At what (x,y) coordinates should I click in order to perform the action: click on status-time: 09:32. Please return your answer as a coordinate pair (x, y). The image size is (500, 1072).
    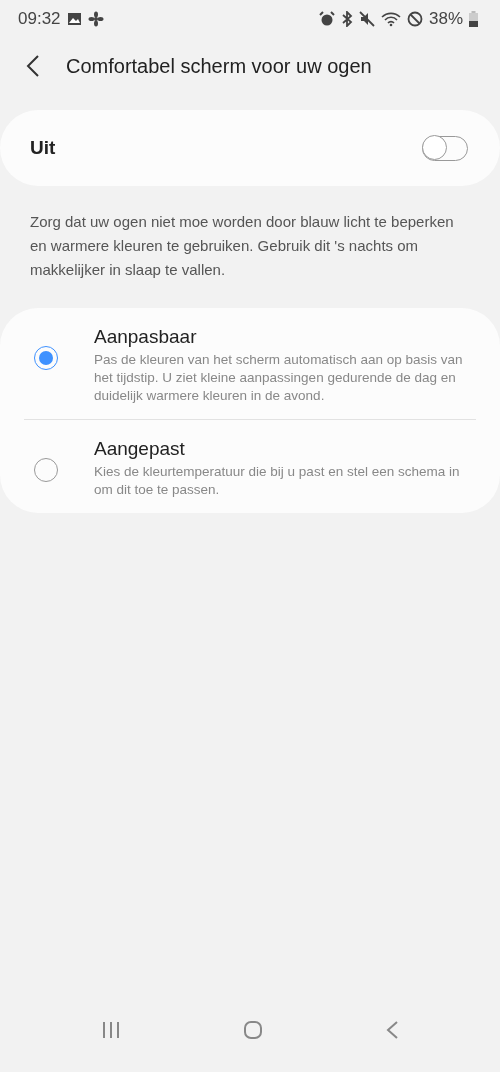
    Looking at the image, I should click on (39, 19).